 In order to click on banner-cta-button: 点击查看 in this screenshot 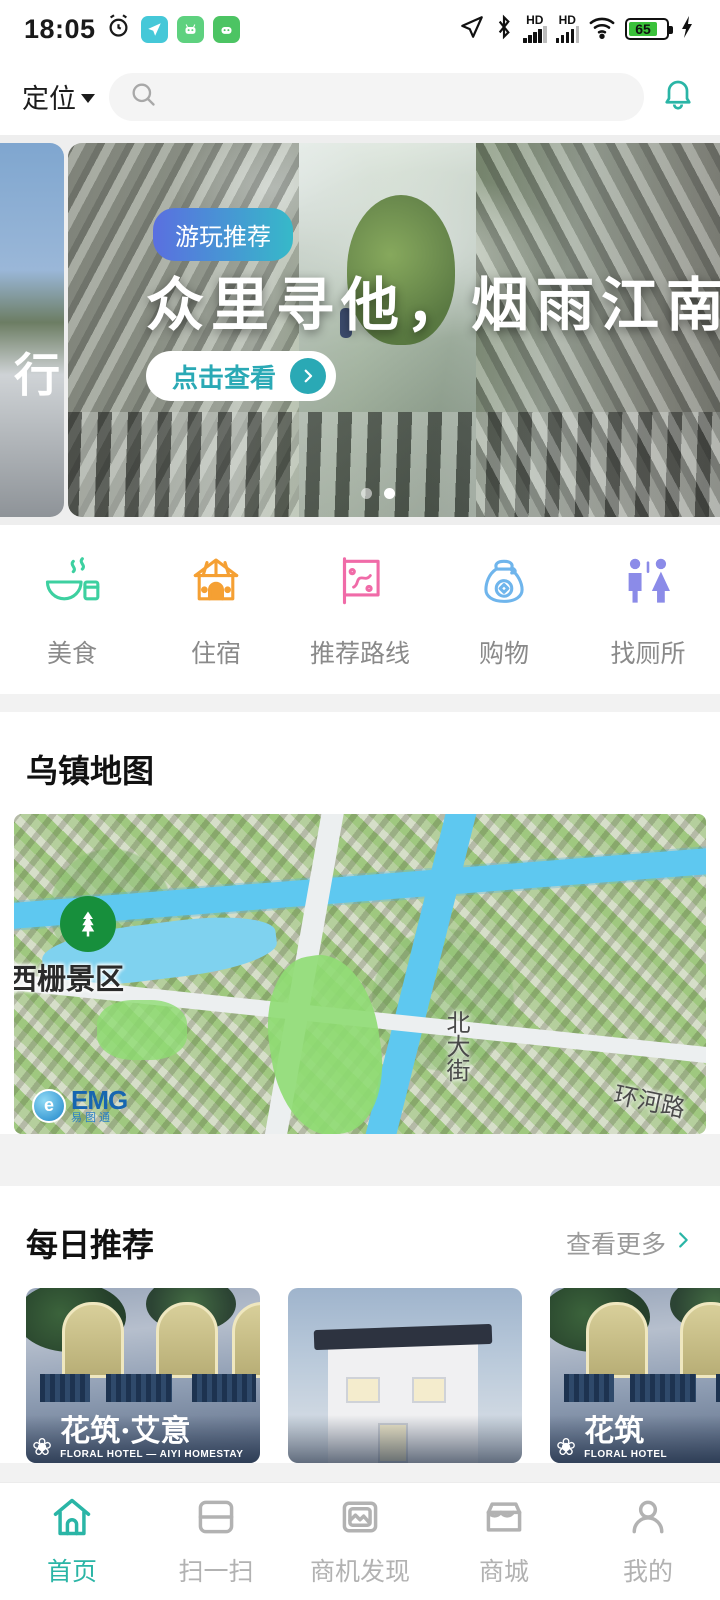, I will do `click(241, 376)`.